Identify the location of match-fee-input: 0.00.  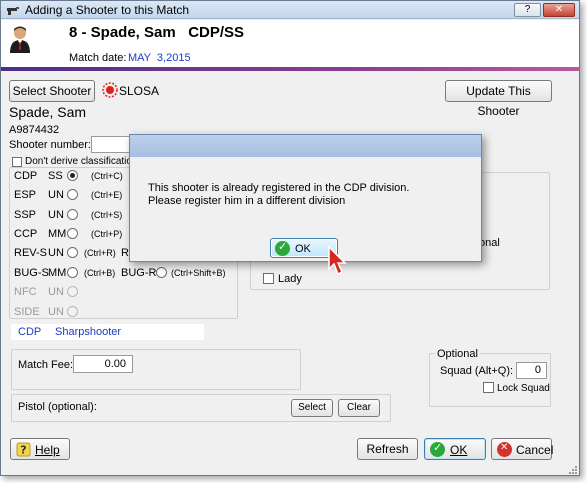
(103, 364).